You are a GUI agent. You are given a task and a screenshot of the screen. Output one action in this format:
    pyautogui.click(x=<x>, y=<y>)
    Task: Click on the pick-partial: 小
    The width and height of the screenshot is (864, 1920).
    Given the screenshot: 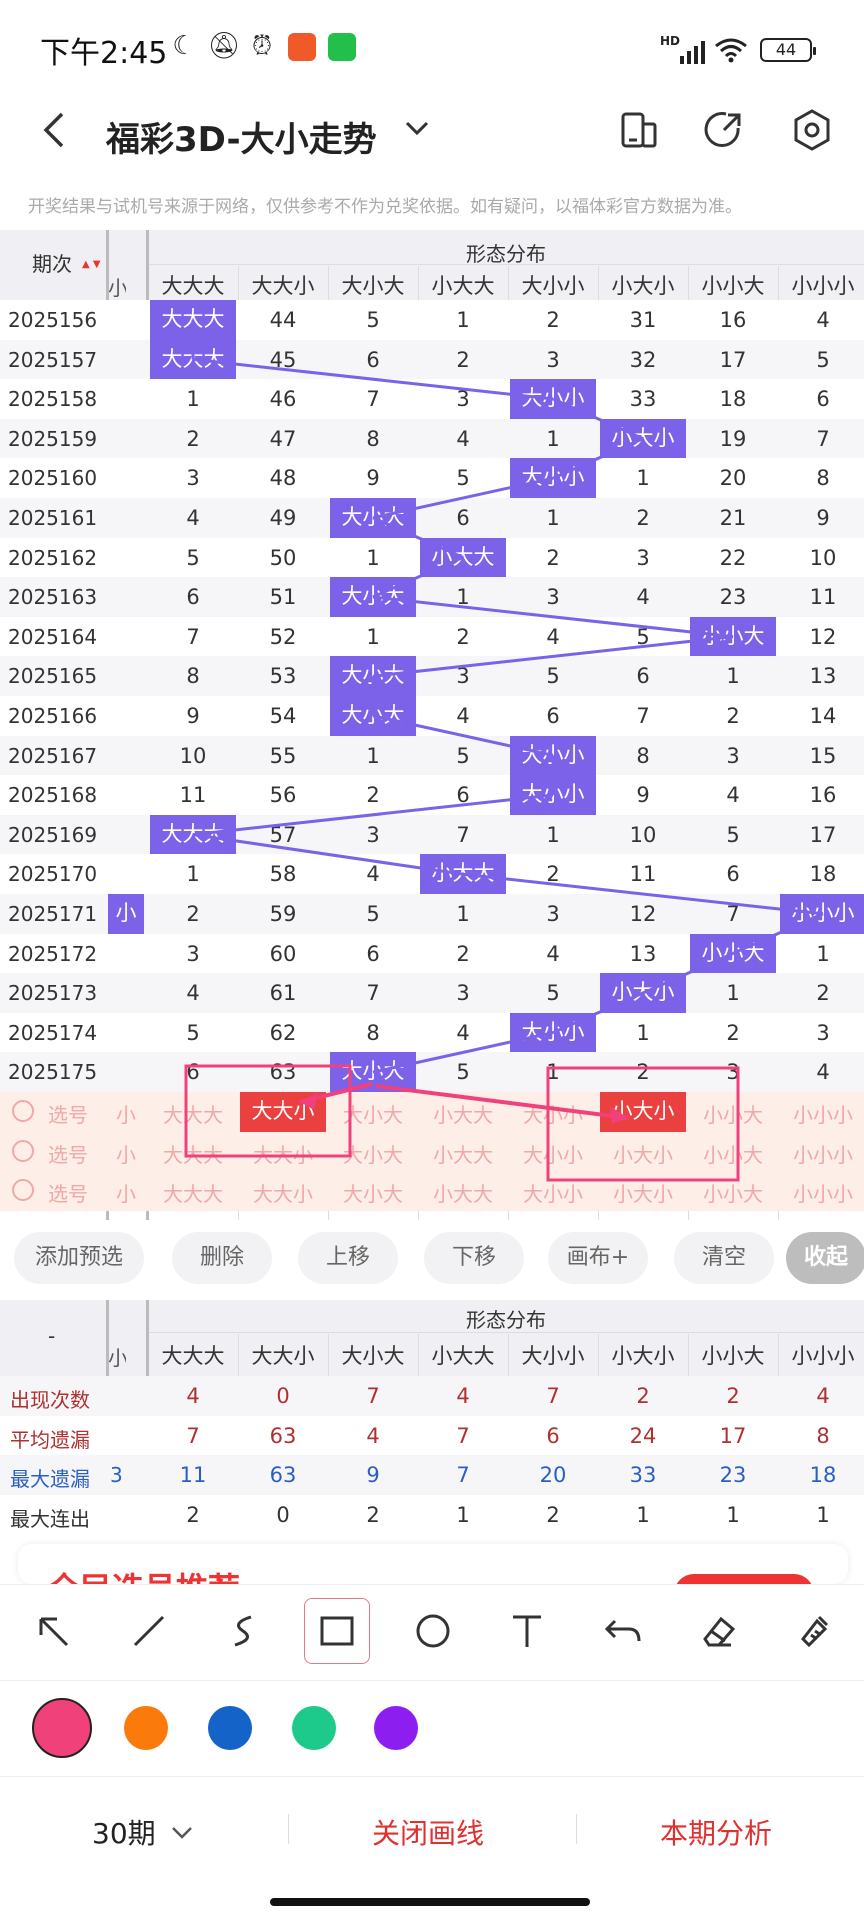 What is the action you would take?
    pyautogui.click(x=126, y=1192)
    